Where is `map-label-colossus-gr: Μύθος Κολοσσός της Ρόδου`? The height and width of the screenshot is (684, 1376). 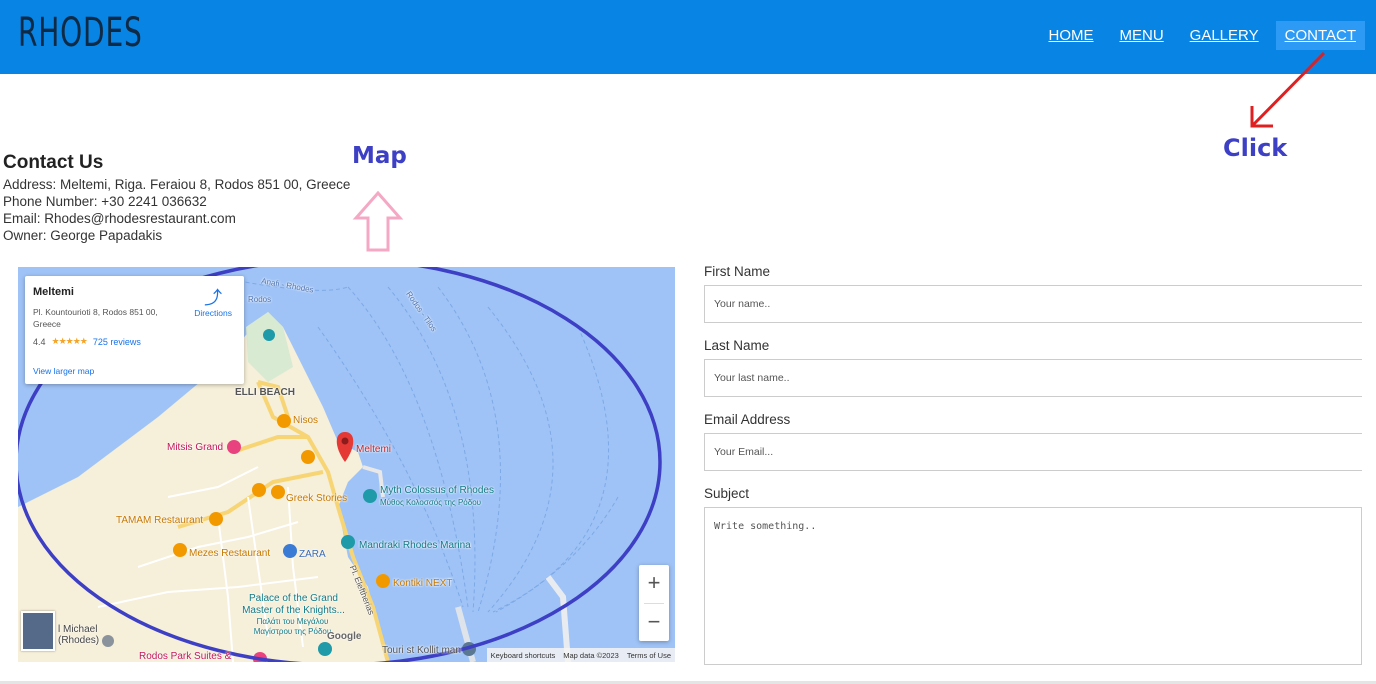 map-label-colossus-gr: Μύθος Κολοσσός της Ρόδου is located at coordinates (431, 502).